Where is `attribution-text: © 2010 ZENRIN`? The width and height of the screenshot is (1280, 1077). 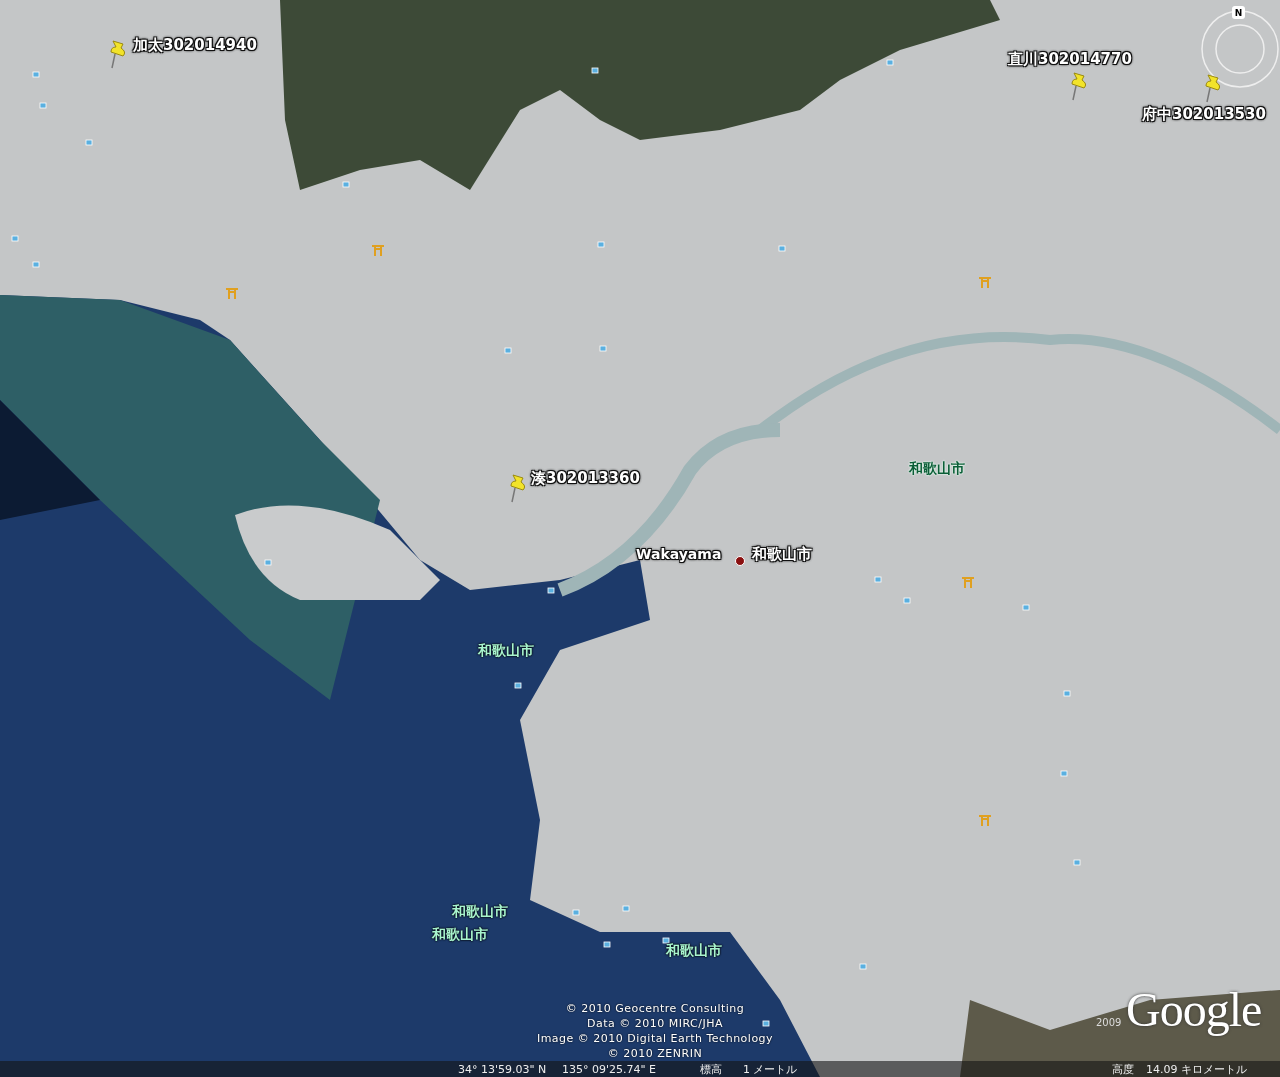
attribution-text: © 2010 ZENRIN is located at coordinates (655, 1053).